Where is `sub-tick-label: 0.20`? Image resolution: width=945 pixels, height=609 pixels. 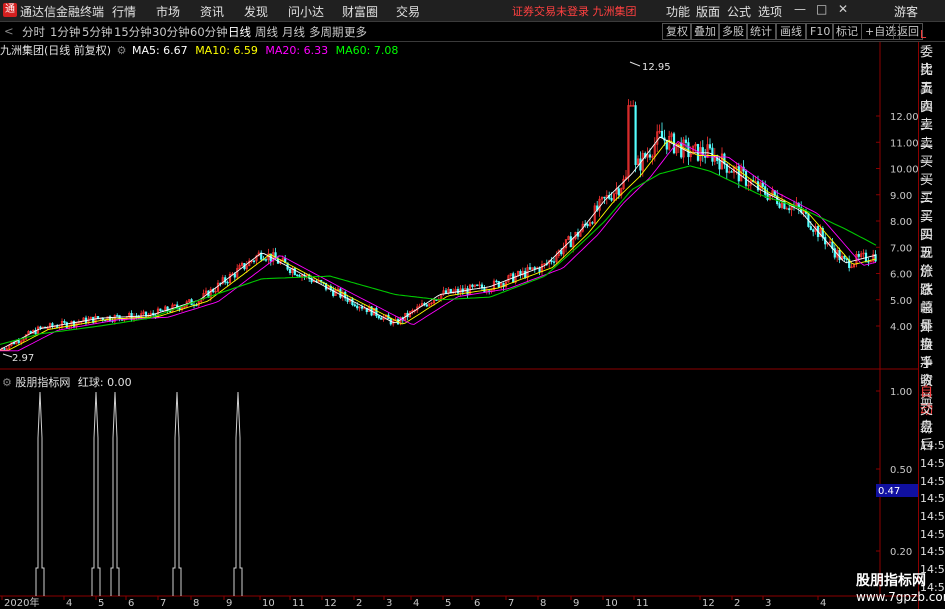 sub-tick-label: 0.20 is located at coordinates (901, 552).